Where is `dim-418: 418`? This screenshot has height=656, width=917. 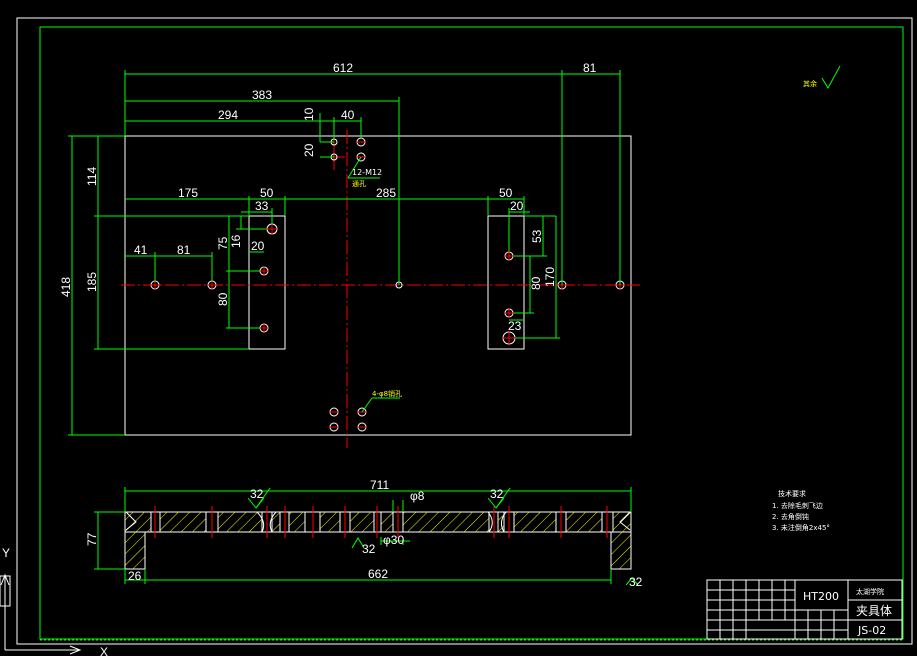
dim-418: 418 is located at coordinates (66, 287).